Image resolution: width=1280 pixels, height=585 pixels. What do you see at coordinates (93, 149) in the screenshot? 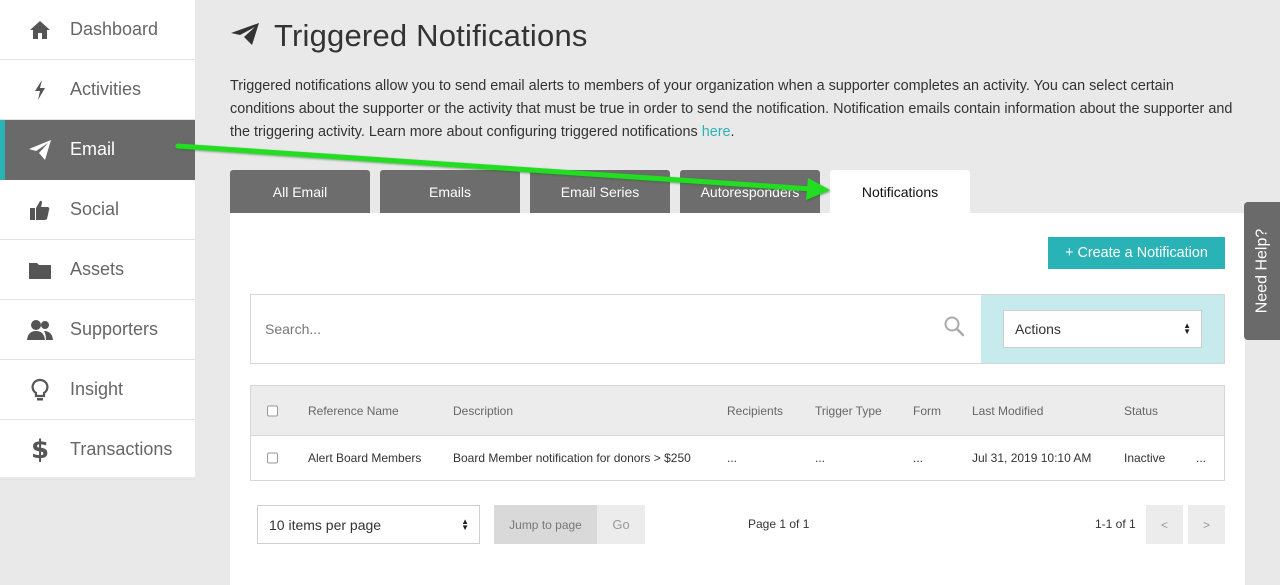
I see `sidebar-item-label: Email` at bounding box center [93, 149].